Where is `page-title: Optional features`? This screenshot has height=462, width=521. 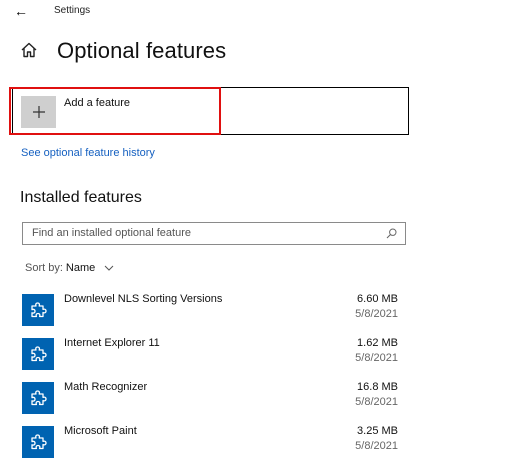
page-title: Optional features is located at coordinates (142, 50).